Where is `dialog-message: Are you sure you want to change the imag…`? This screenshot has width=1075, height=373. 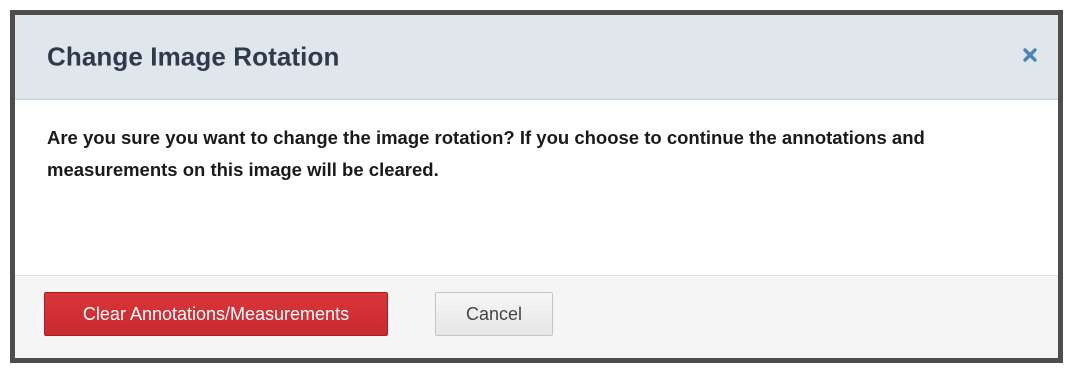
dialog-message: Are you sure you want to change the imag… is located at coordinates (486, 153).